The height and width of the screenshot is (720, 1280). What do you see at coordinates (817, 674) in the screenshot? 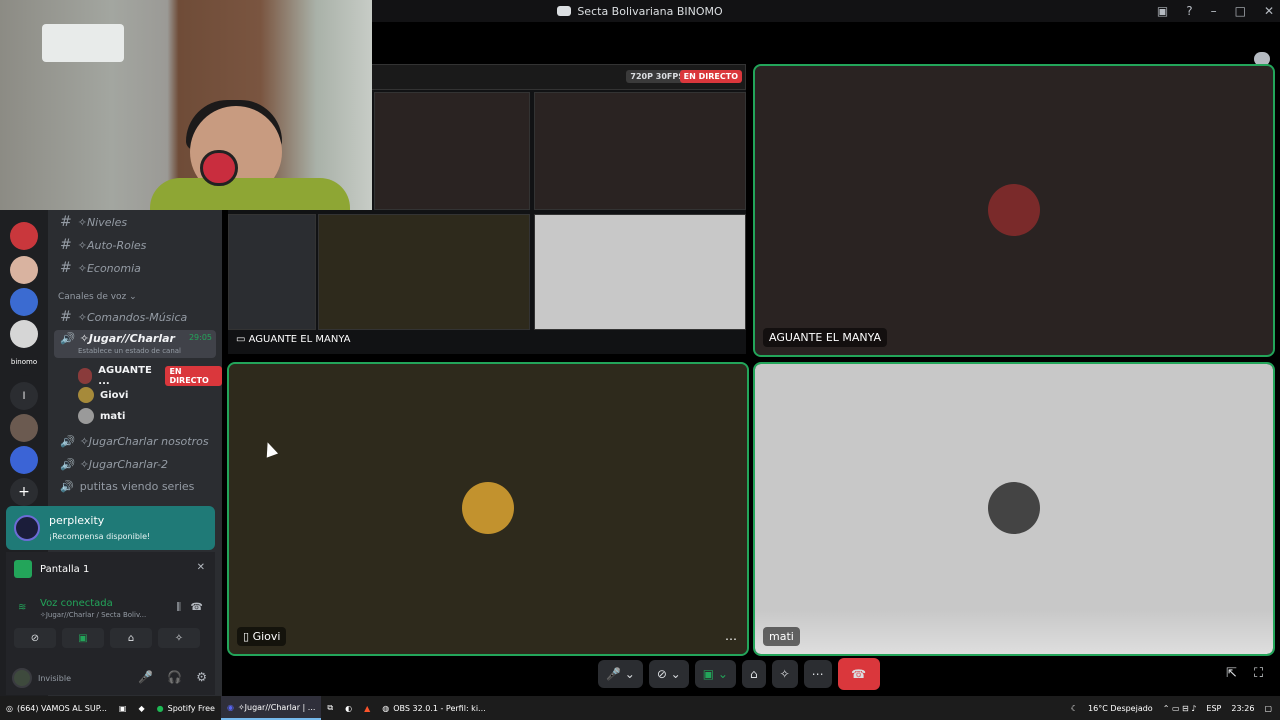
I see `more-button: ⋯` at bounding box center [817, 674].